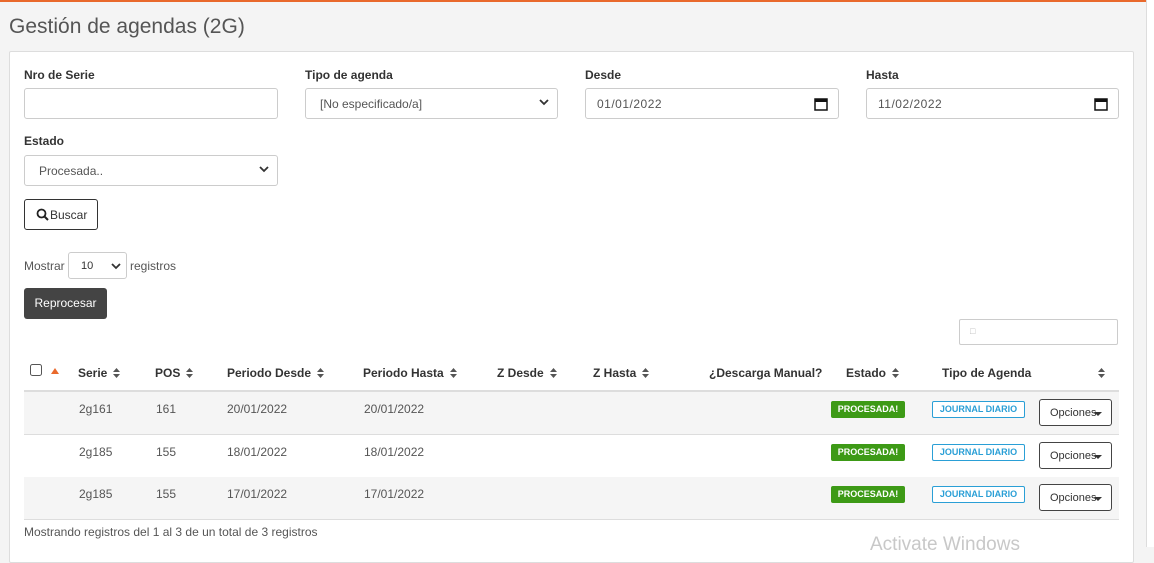 This screenshot has width=1154, height=563. Describe the element at coordinates (520, 373) in the screenshot. I see `col-z-desde-label: Z Desde` at that location.